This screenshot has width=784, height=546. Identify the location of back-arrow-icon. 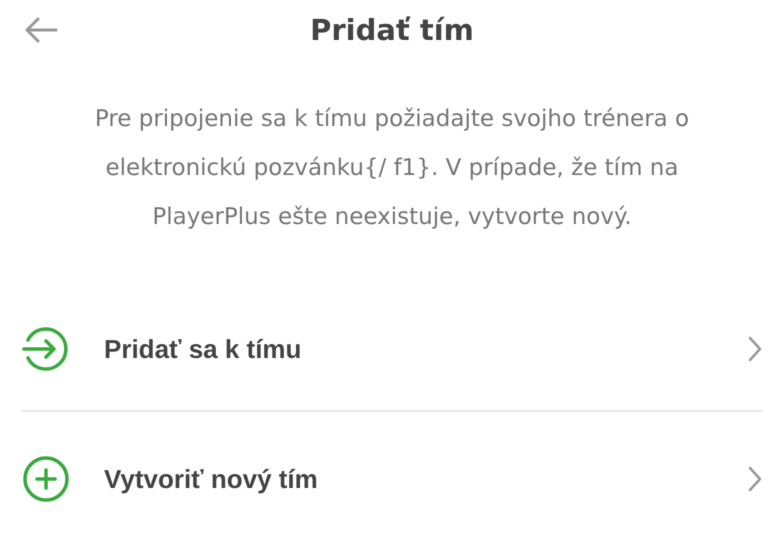
(41, 30).